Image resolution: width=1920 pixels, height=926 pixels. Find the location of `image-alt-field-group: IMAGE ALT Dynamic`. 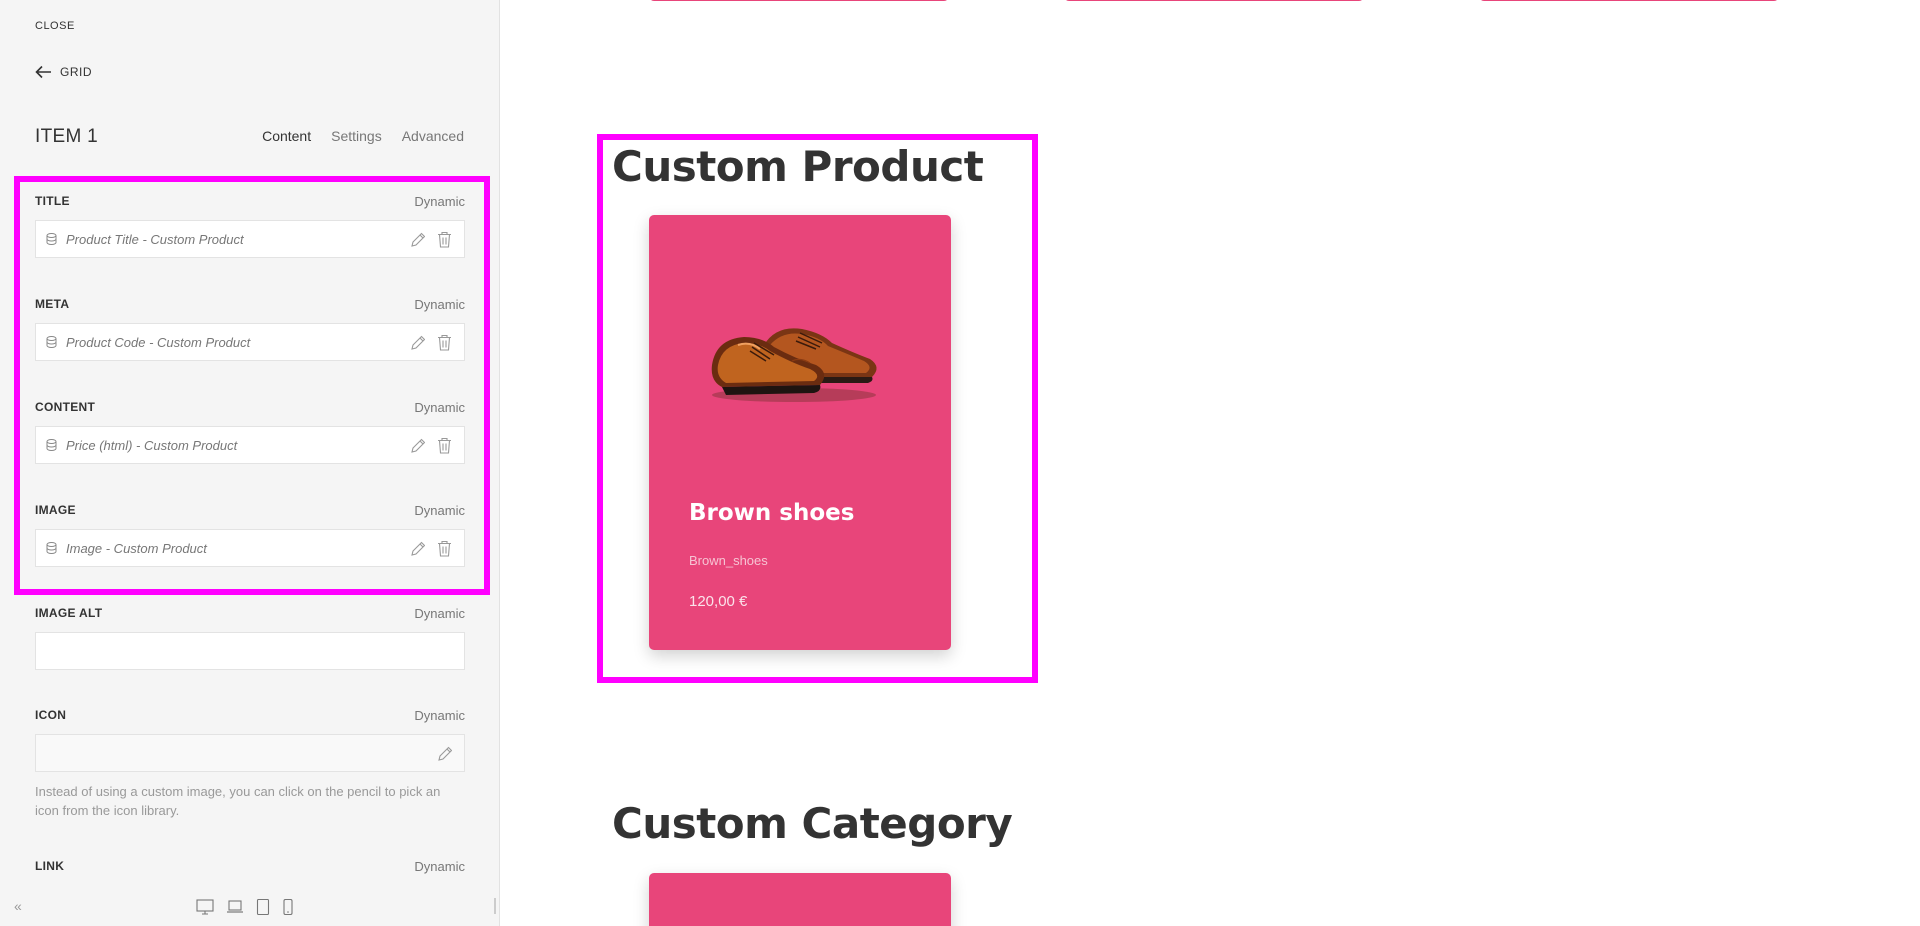

image-alt-field-group: IMAGE ALT Dynamic is located at coordinates (250, 637).